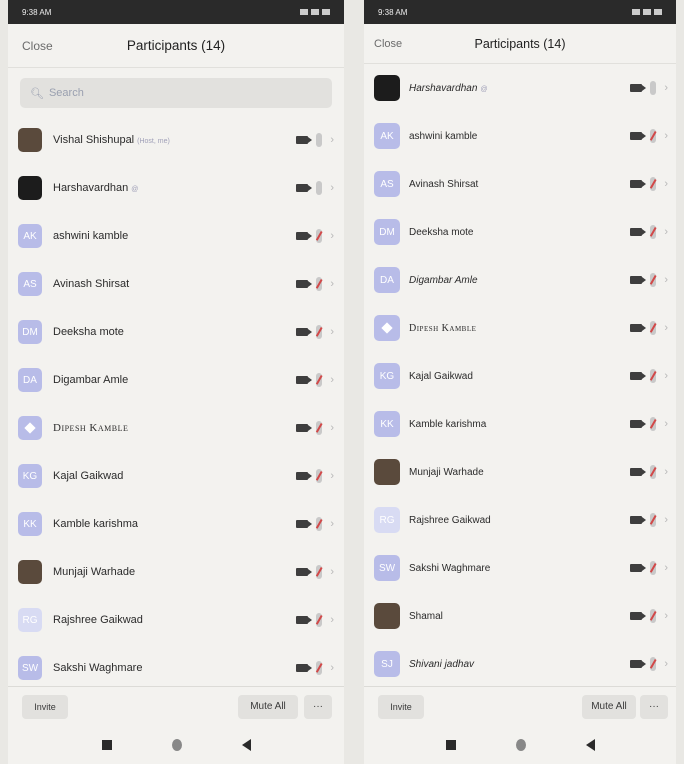  I want to click on avatar: DA, so click(30, 380).